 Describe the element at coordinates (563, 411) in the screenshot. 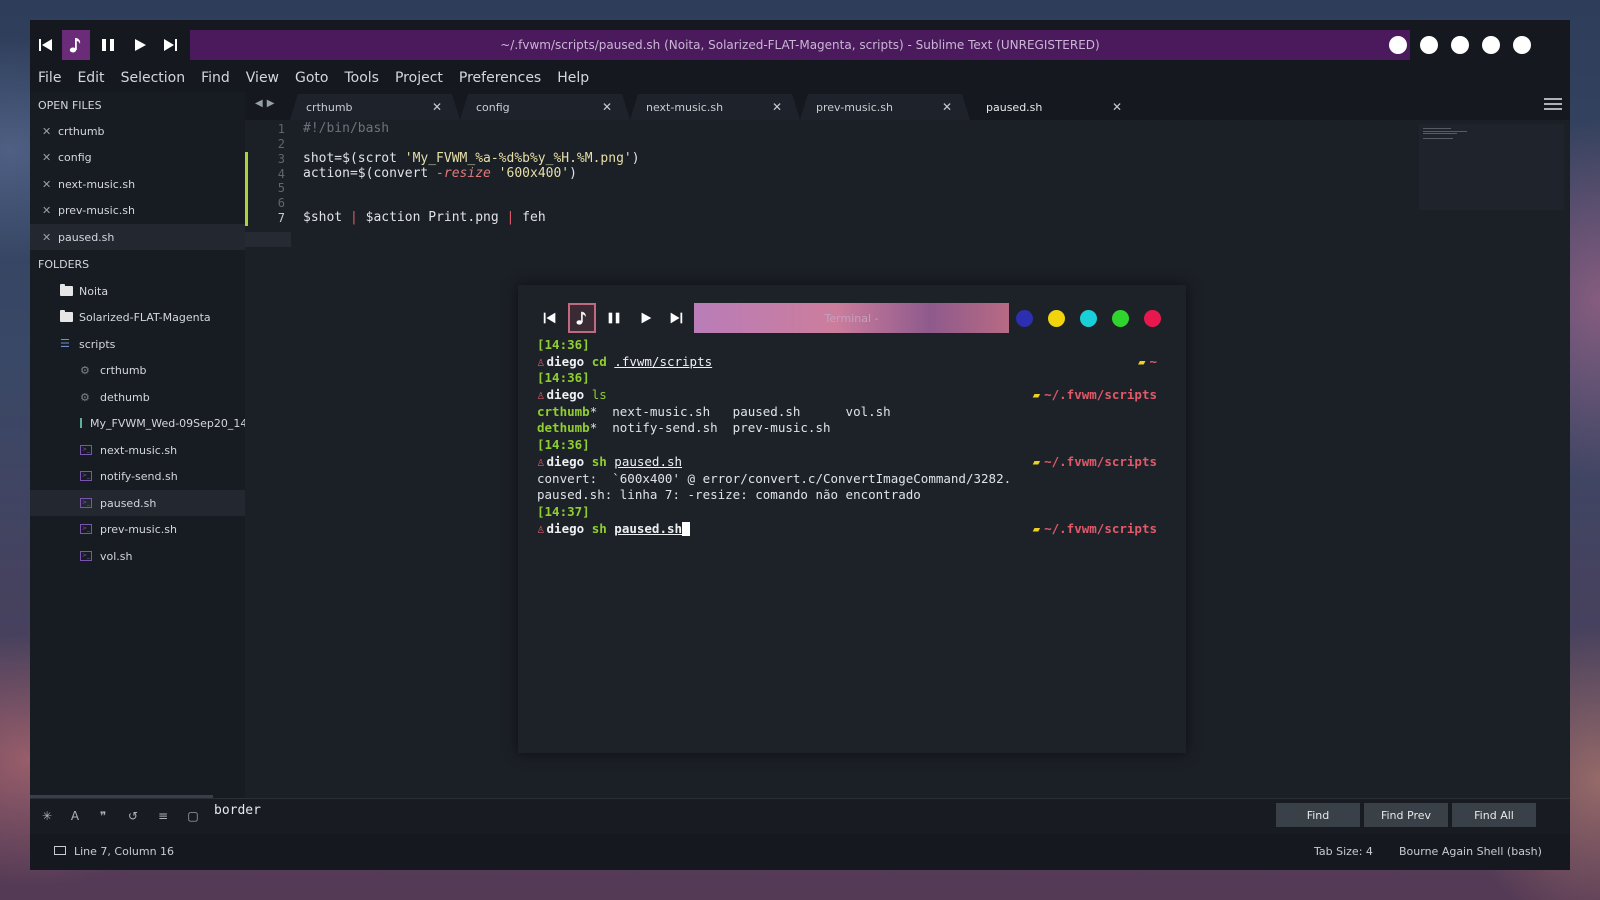

I see `ls-exec-entry: crthumb` at that location.